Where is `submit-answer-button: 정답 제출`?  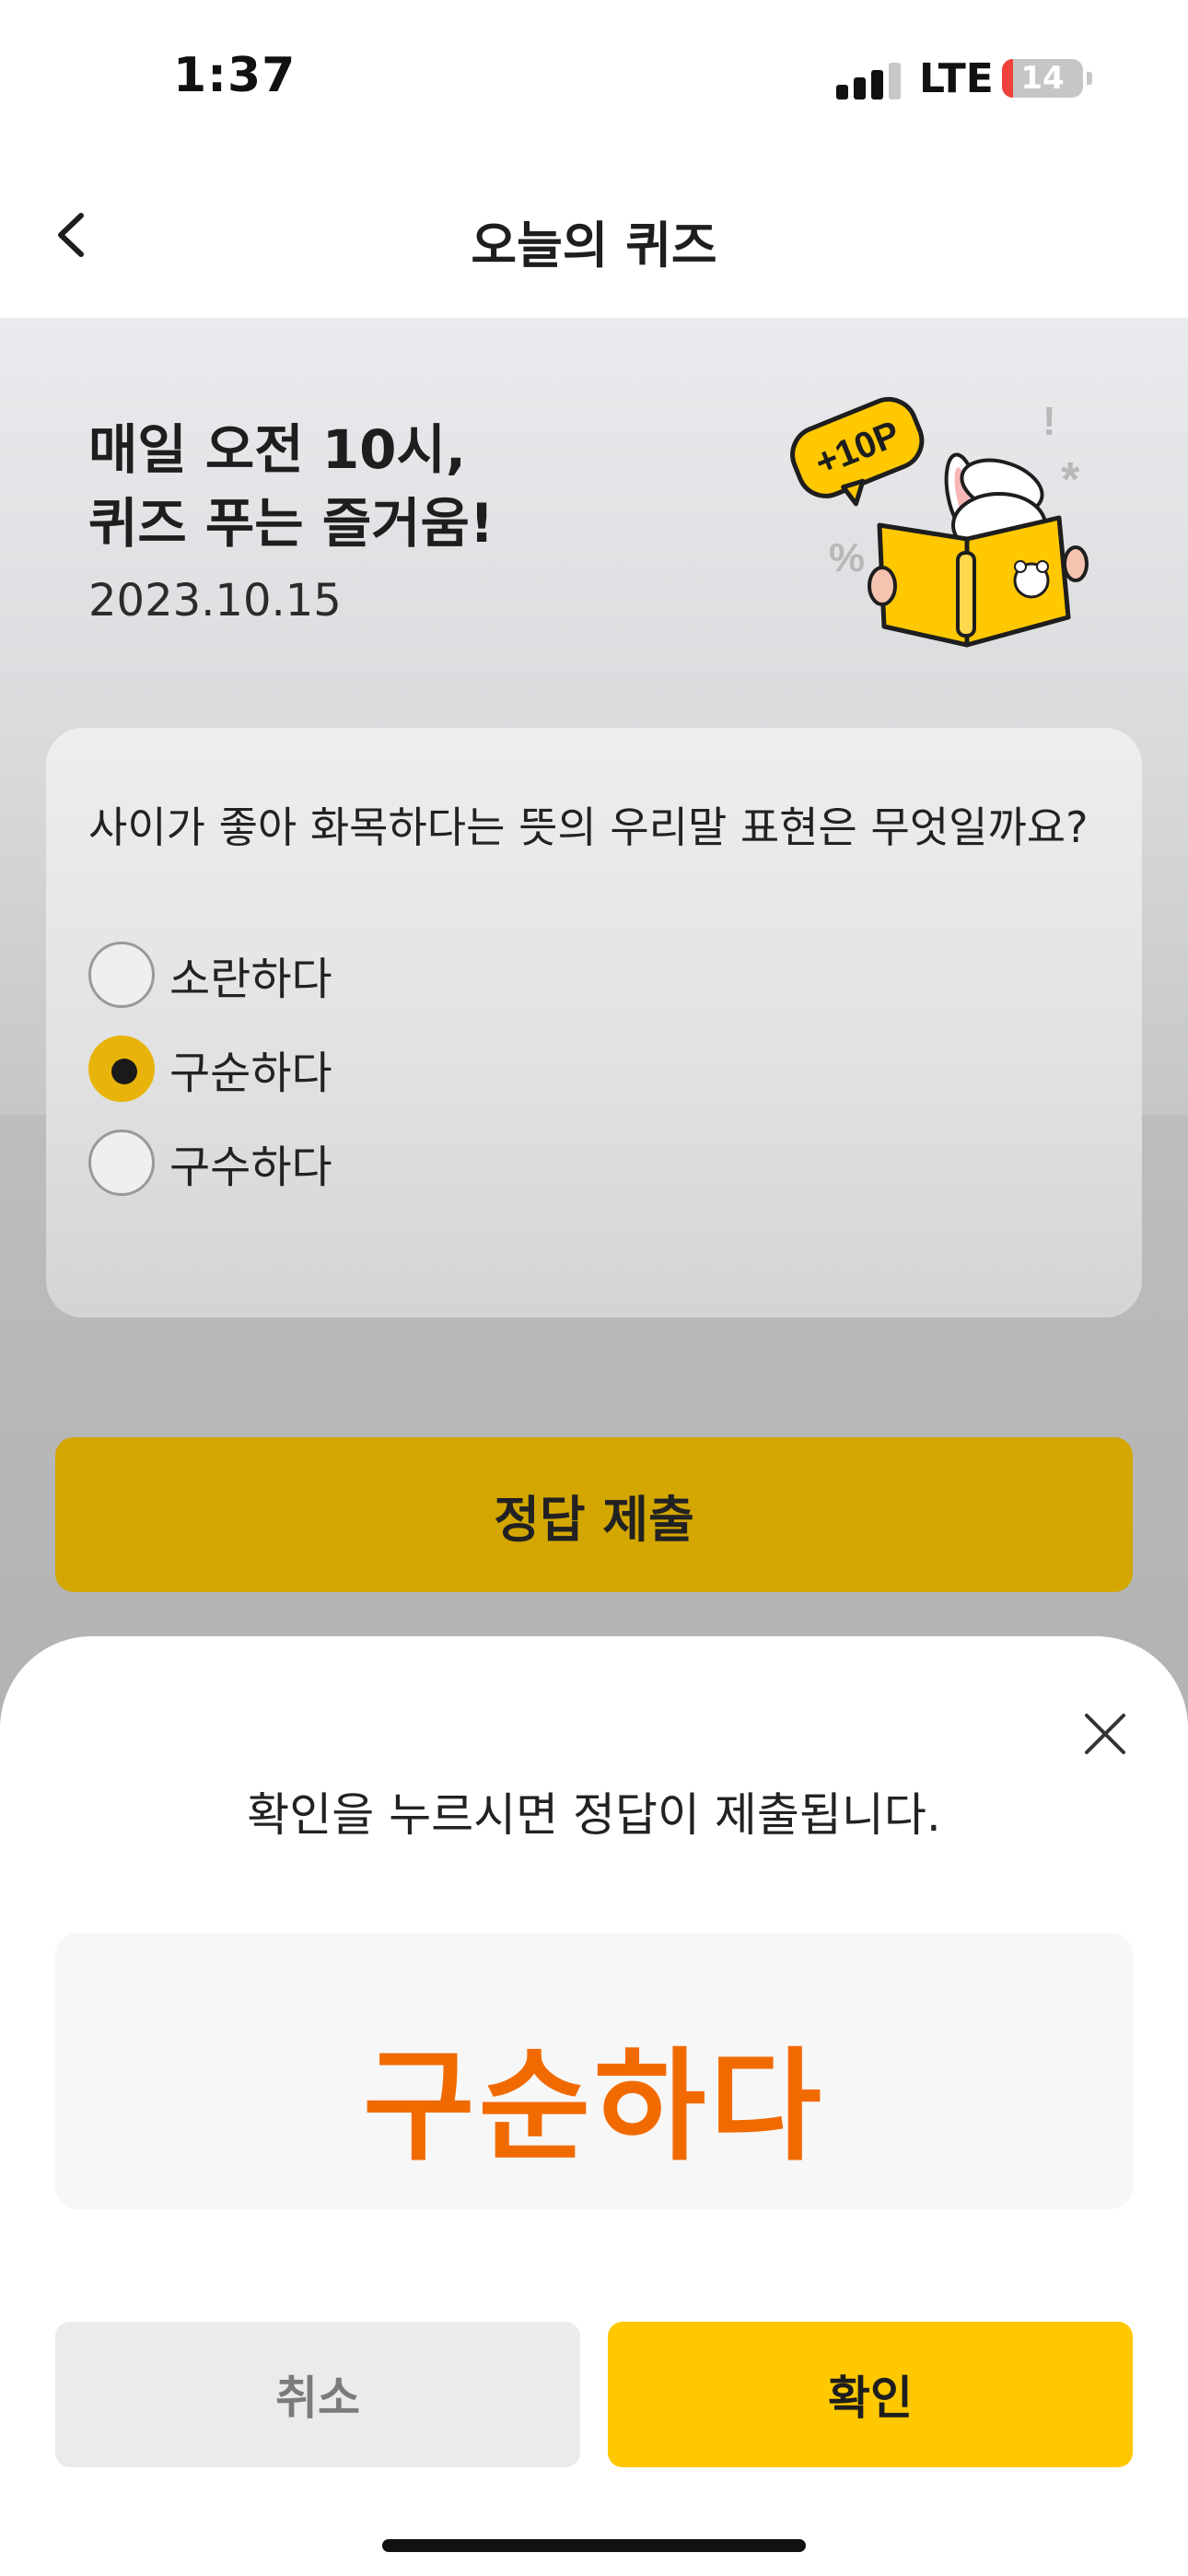
submit-answer-button: 정답 제출 is located at coordinates (594, 1514).